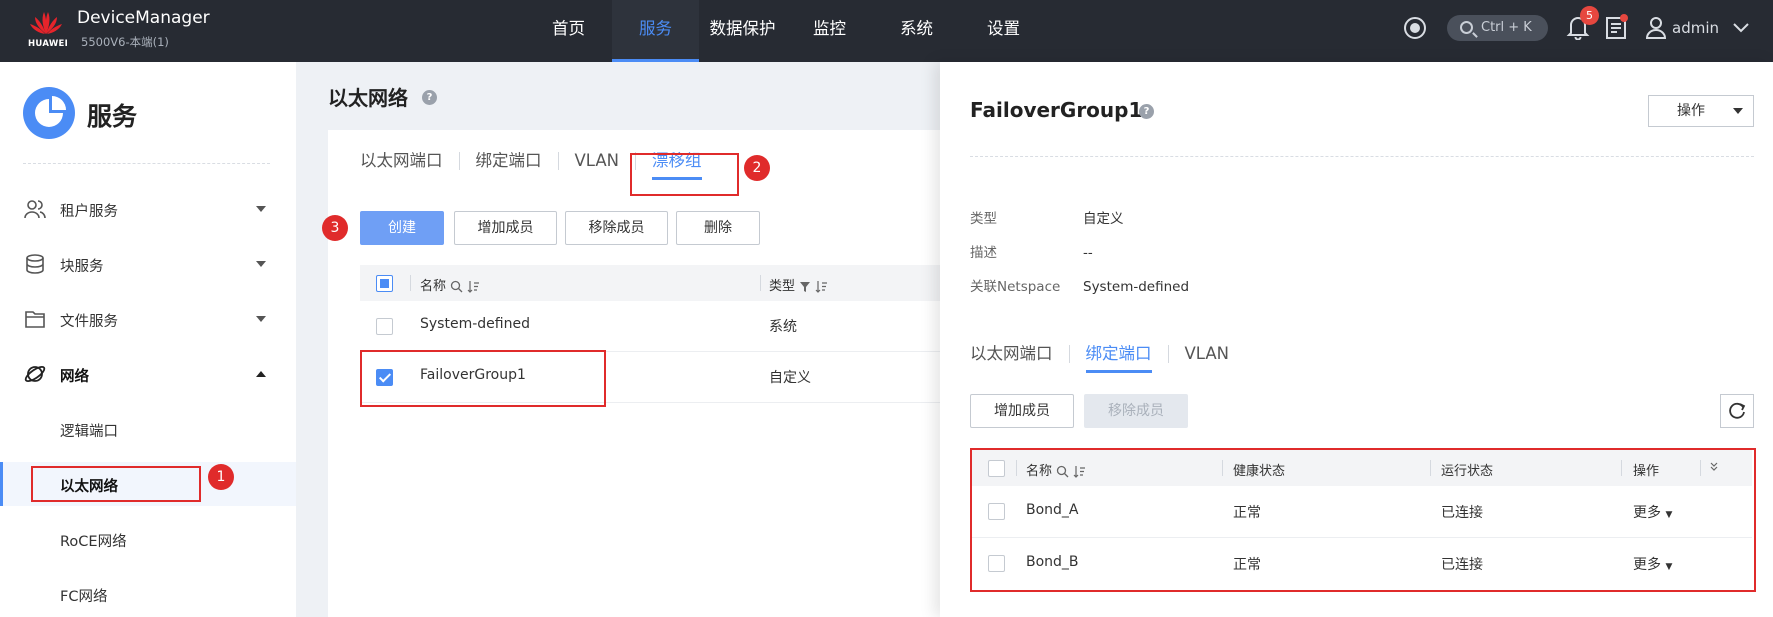 The image size is (1773, 617). Describe the element at coordinates (1656, 28) in the screenshot. I see `user-icon` at that location.